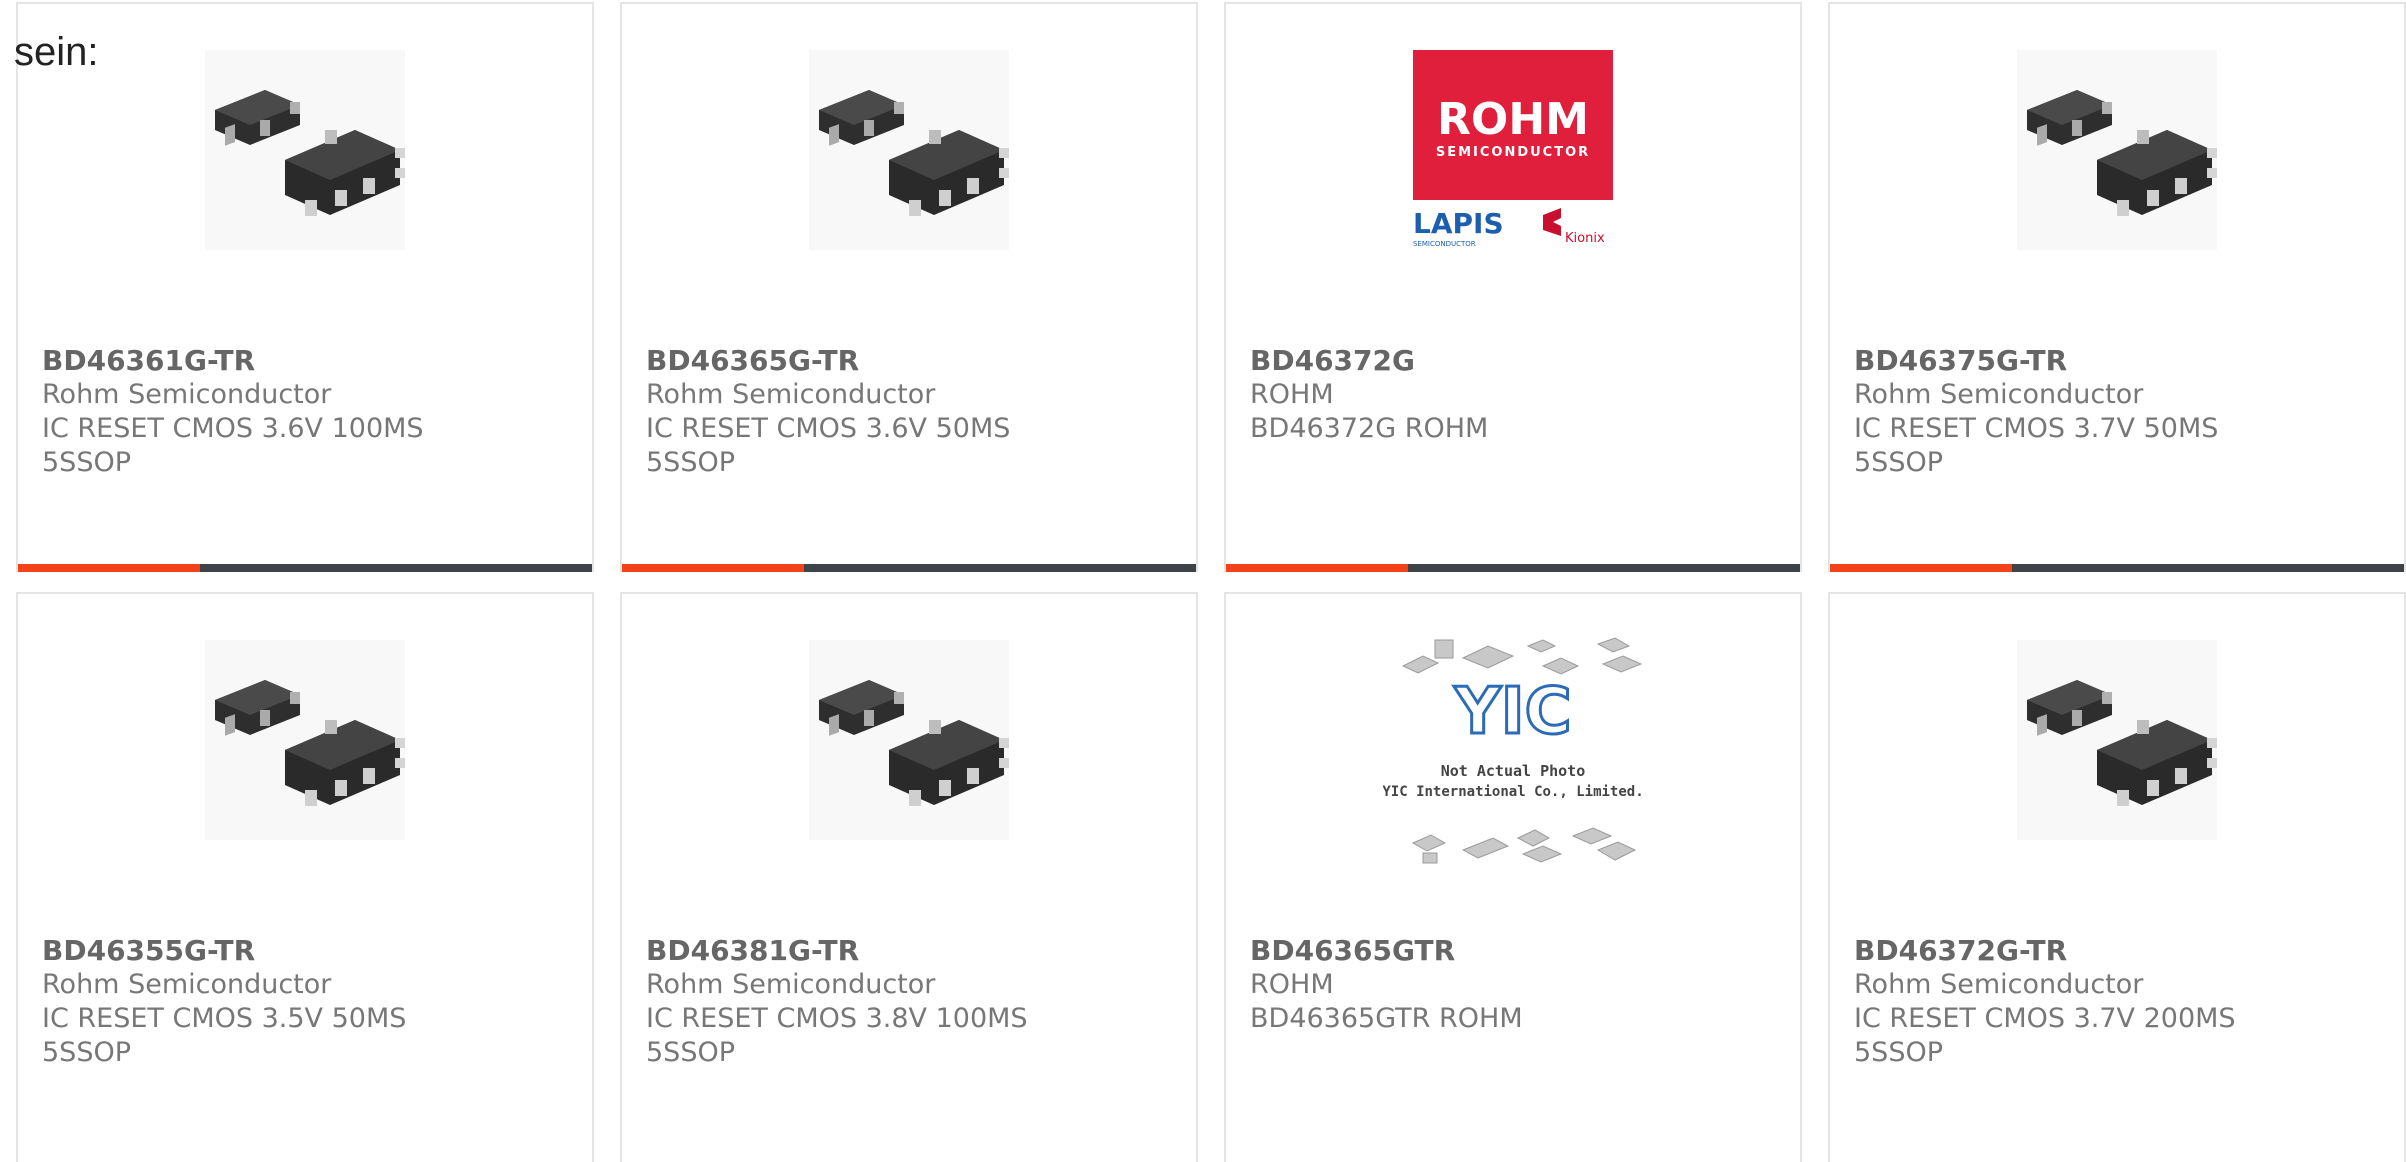 This screenshot has height=1162, width=2406. What do you see at coordinates (2045, 1018) in the screenshot?
I see `product-description: IC RESET CMOS 3.7V 200MS` at bounding box center [2045, 1018].